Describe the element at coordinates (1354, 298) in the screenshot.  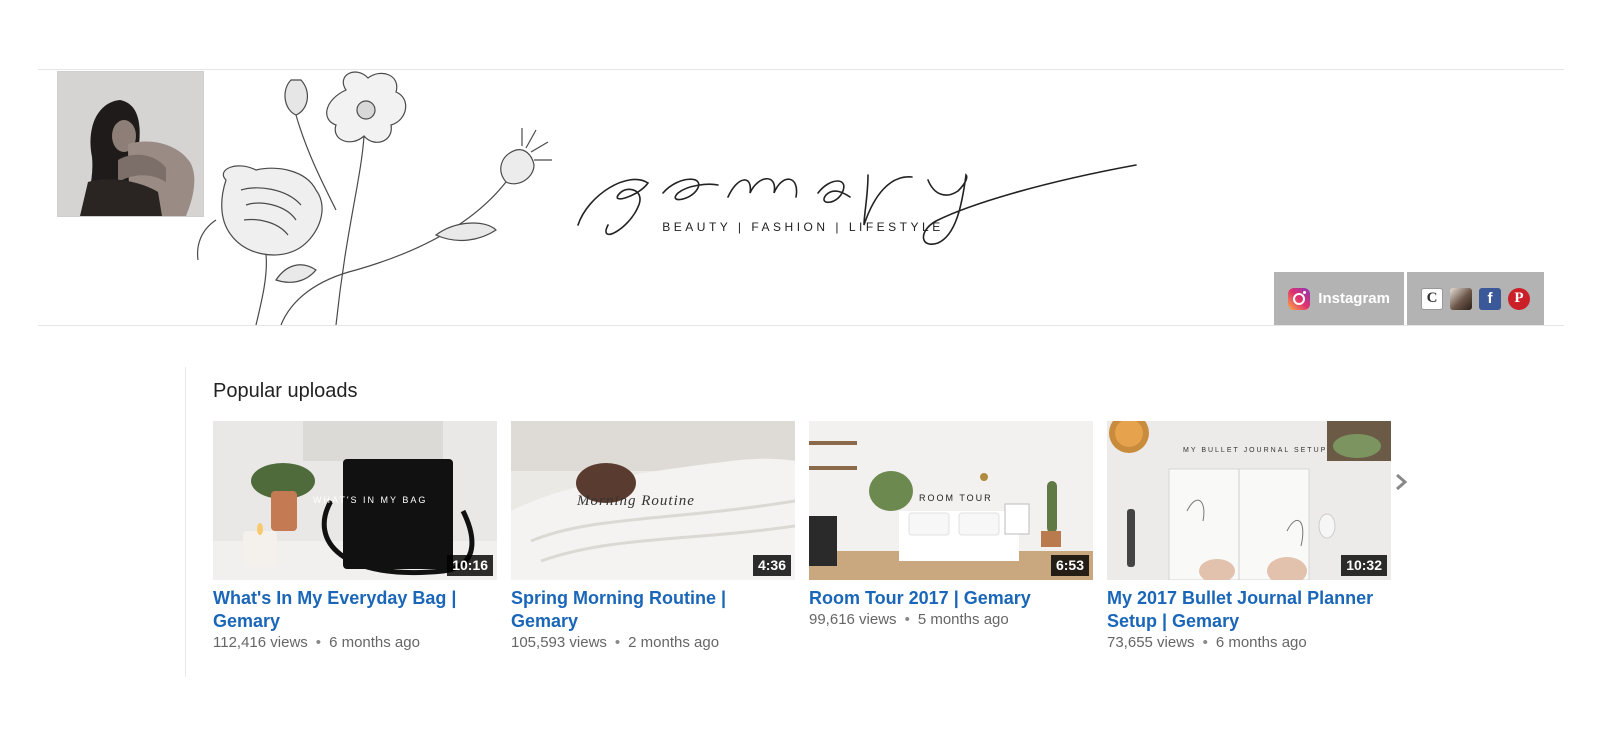
I see `instagram-label: Instagram` at that location.